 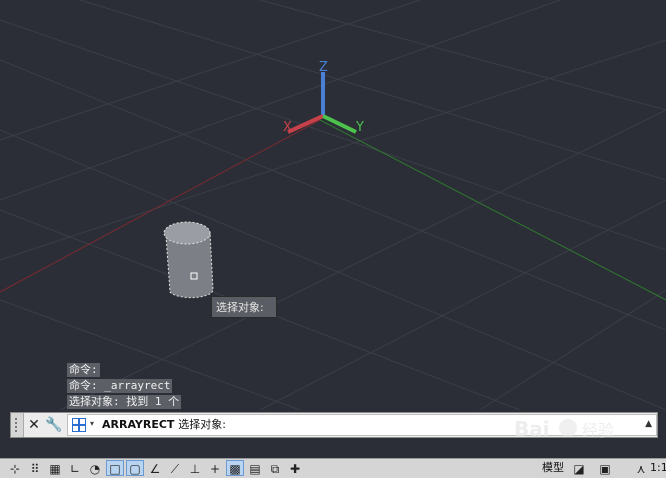 I want to click on osnap-icon: □, so click(x=115, y=468).